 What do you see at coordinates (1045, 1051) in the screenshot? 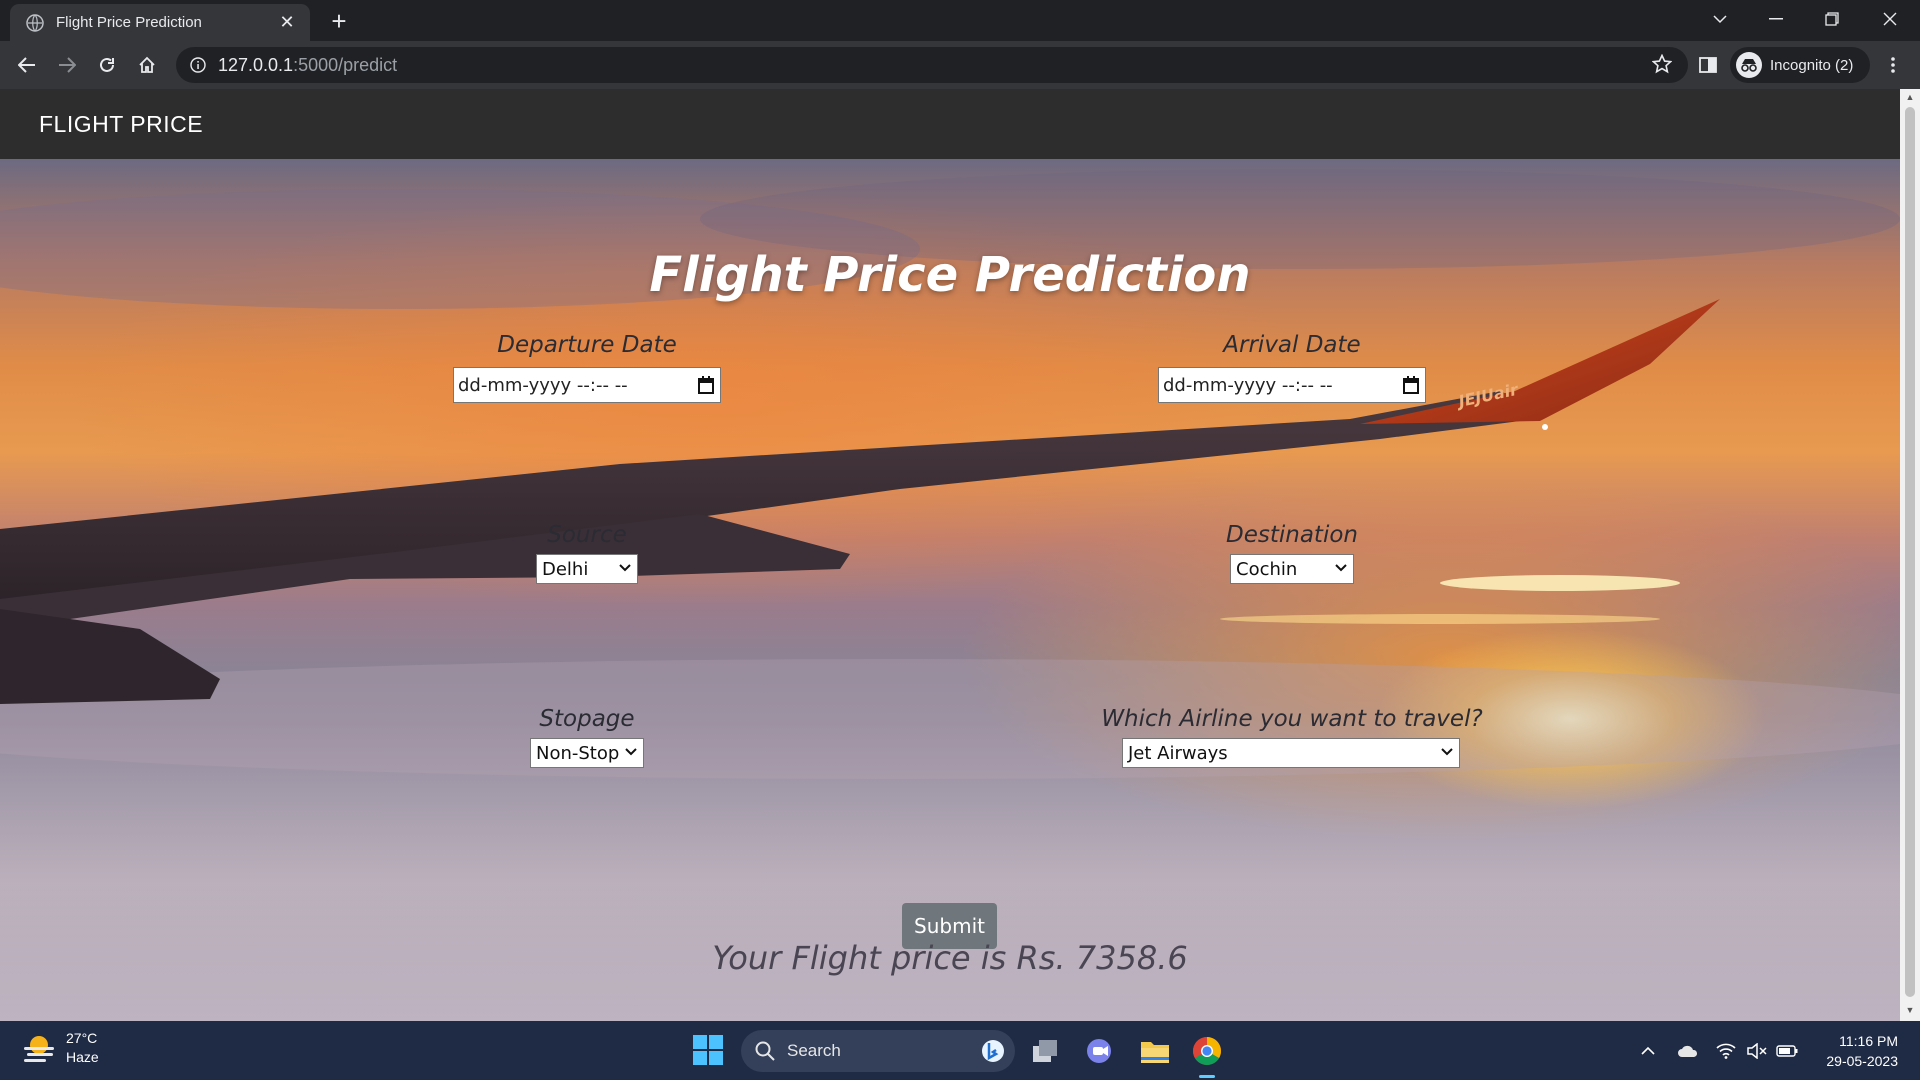
I see `task-view-icon` at bounding box center [1045, 1051].